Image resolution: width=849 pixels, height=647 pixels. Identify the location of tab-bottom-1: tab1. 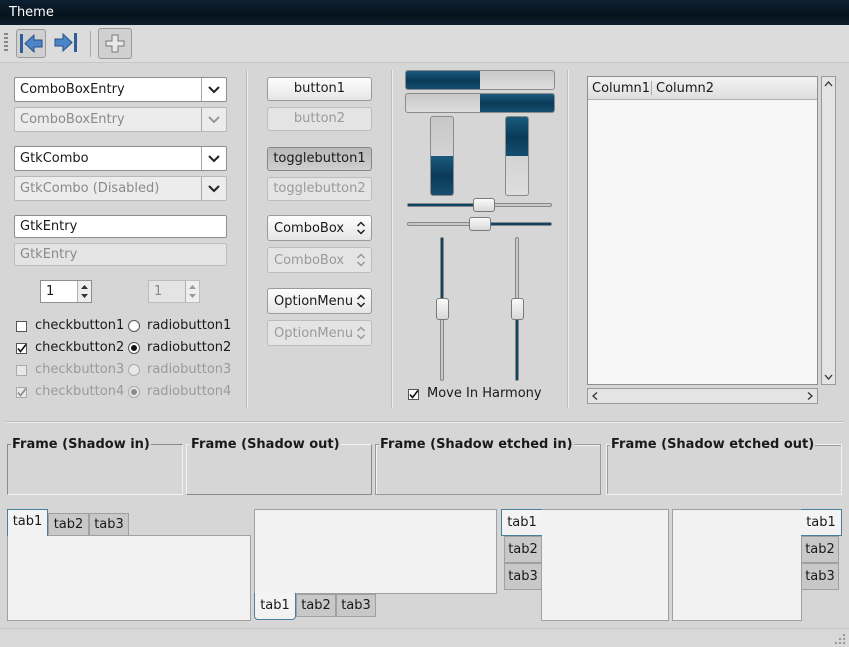
(275, 606).